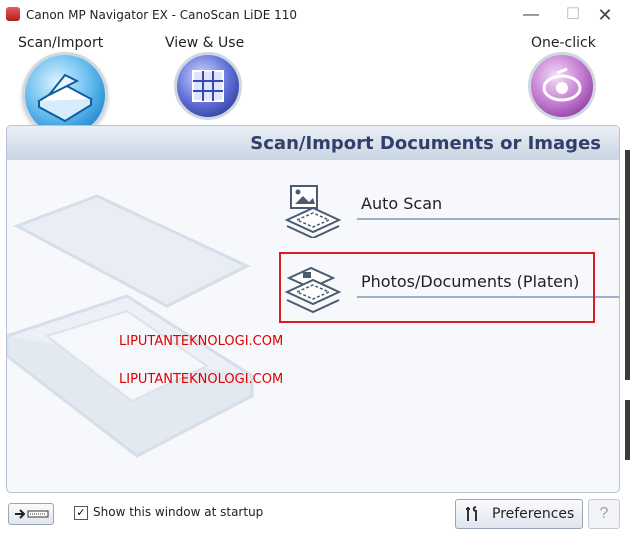 The image size is (630, 537). Describe the element at coordinates (471, 513) in the screenshot. I see `preferences-icon` at that location.